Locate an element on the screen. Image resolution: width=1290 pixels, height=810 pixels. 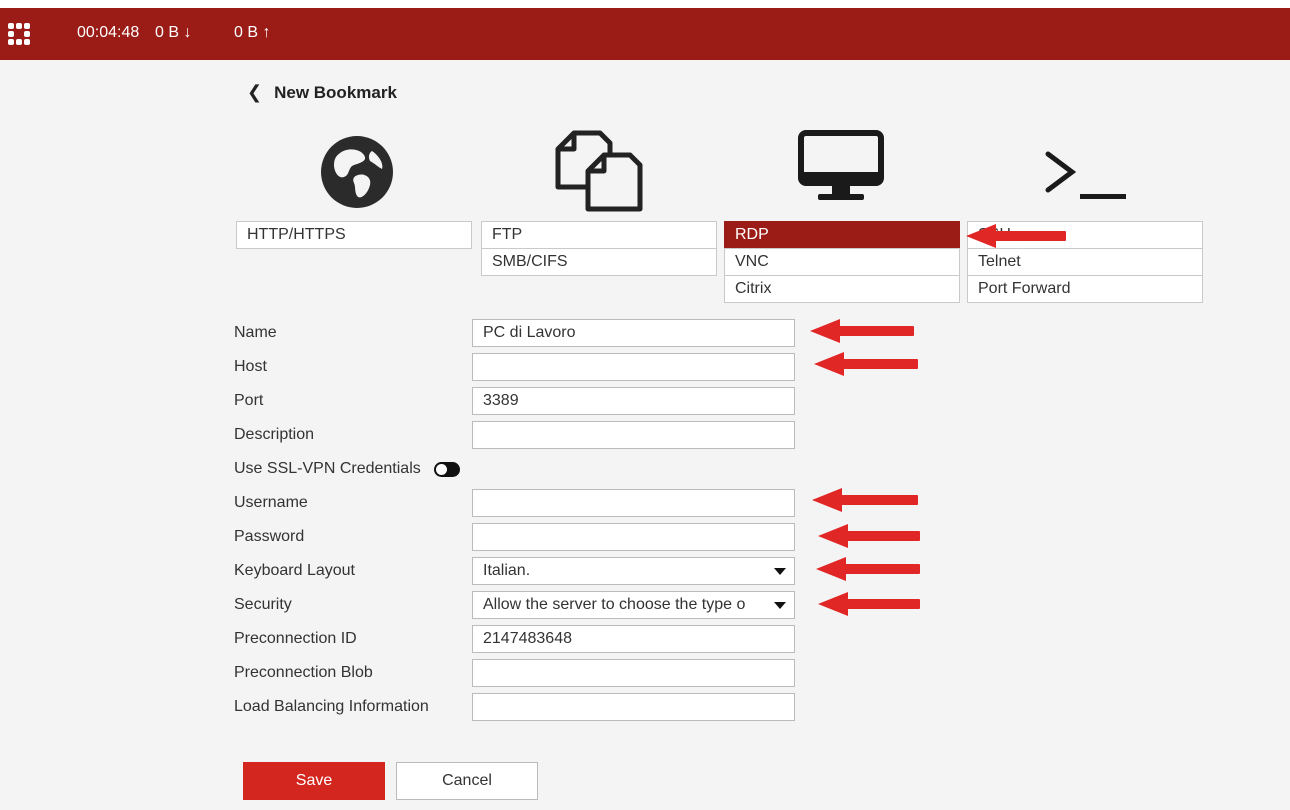
type-column-web: HTTP/HTTPS is located at coordinates (354, 235).